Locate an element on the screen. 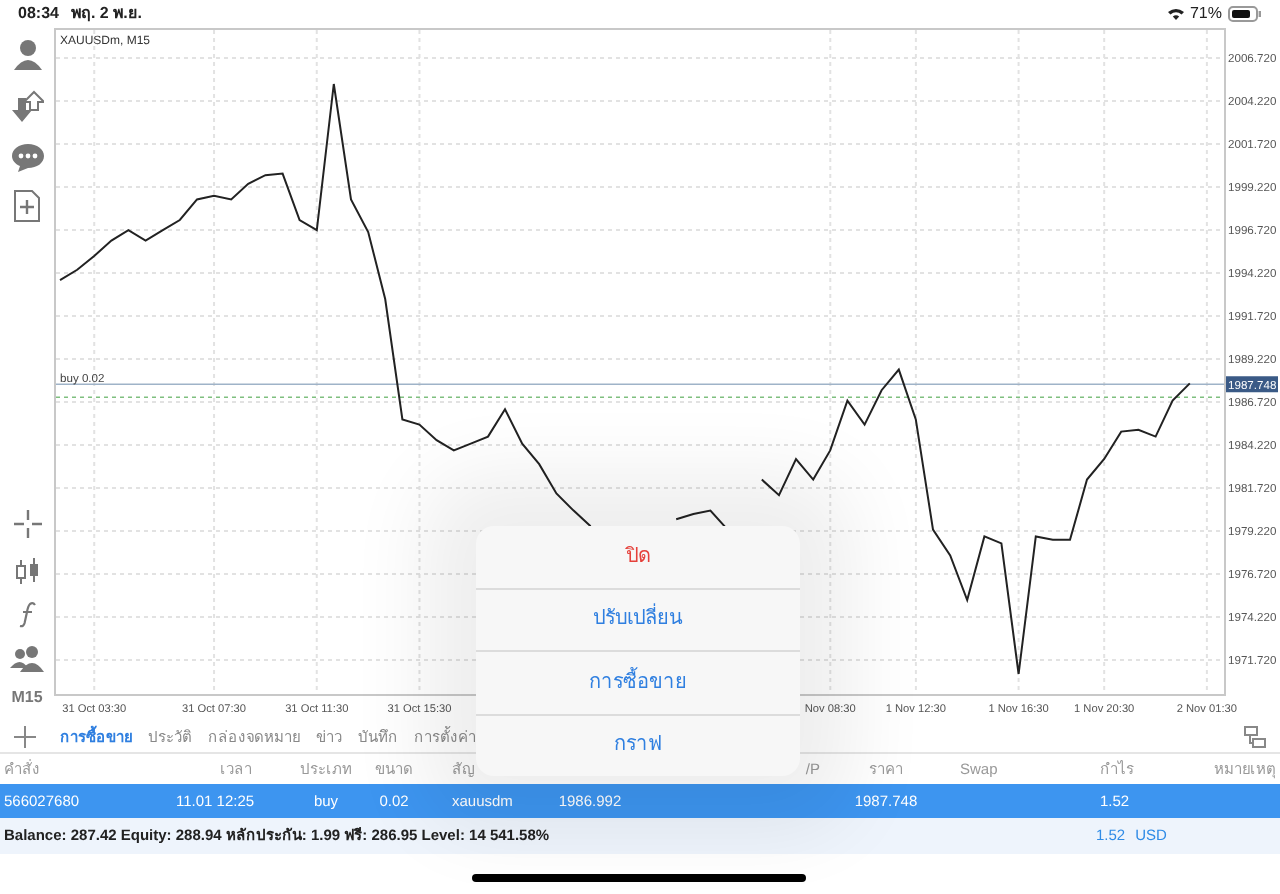 Image resolution: width=1280 pixels, height=894 pixels. wifi-icon is located at coordinates (1175, 14).